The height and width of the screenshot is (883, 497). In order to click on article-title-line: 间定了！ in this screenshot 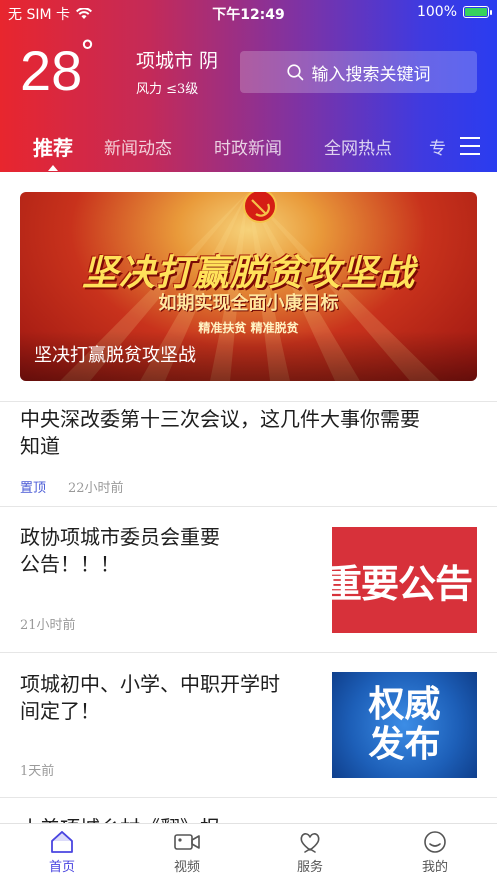, I will do `click(60, 711)`.